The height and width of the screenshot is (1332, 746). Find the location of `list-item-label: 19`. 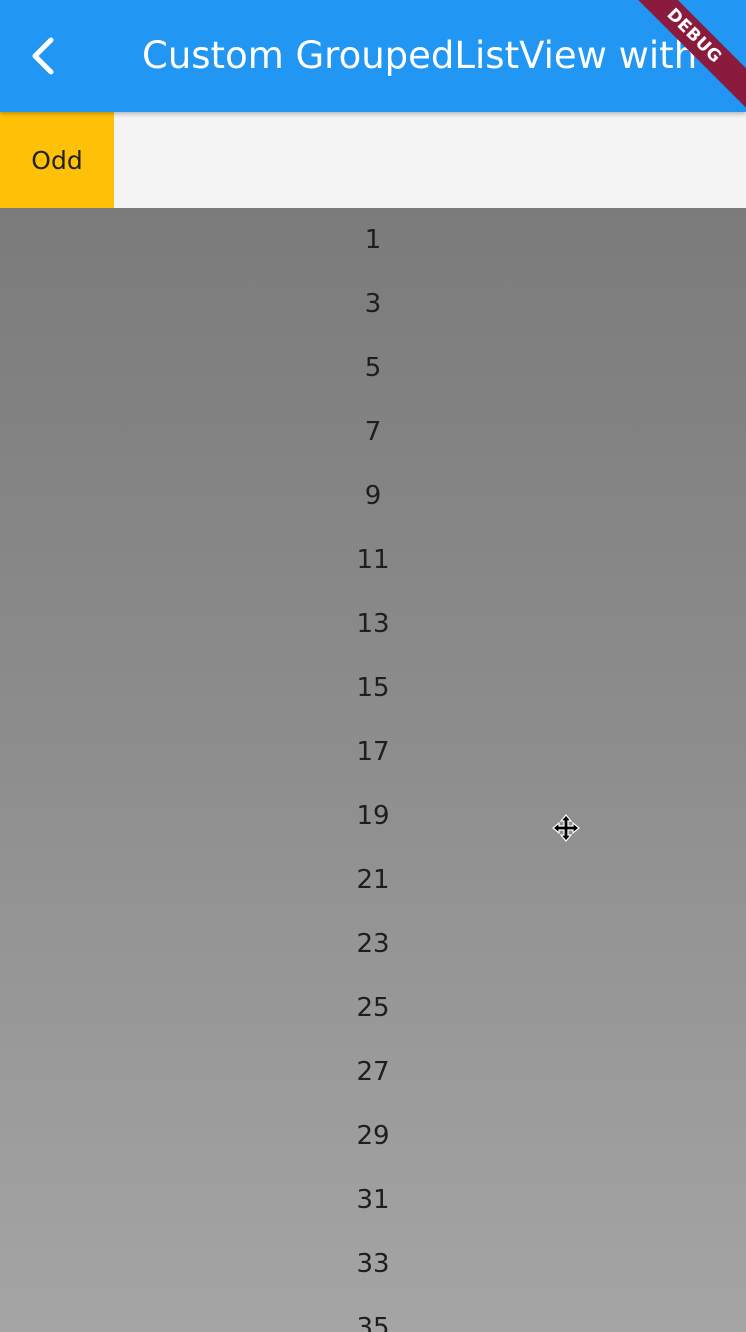

list-item-label: 19 is located at coordinates (373, 816).